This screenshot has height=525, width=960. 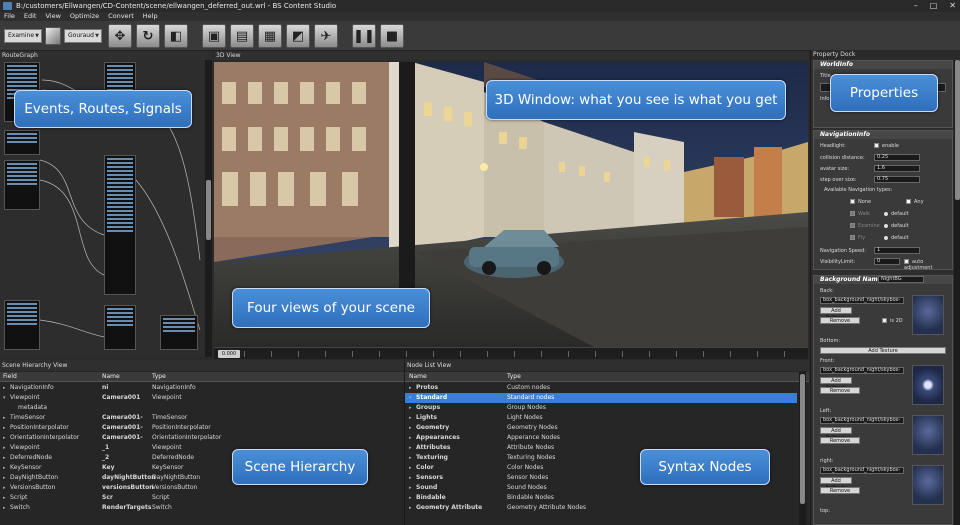 I want to click on right-remove-button: Remove, so click(x=840, y=490).